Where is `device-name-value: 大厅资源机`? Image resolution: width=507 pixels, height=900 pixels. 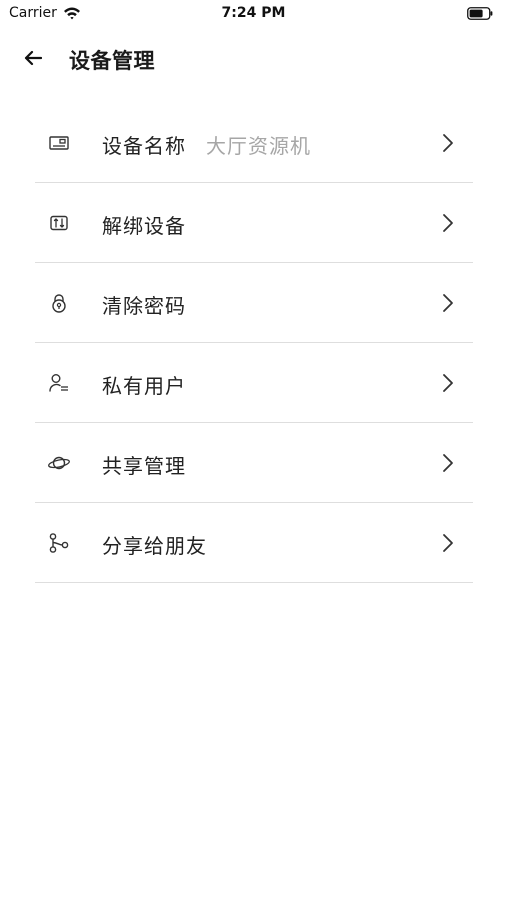
device-name-value: 大厅资源机 is located at coordinates (258, 146).